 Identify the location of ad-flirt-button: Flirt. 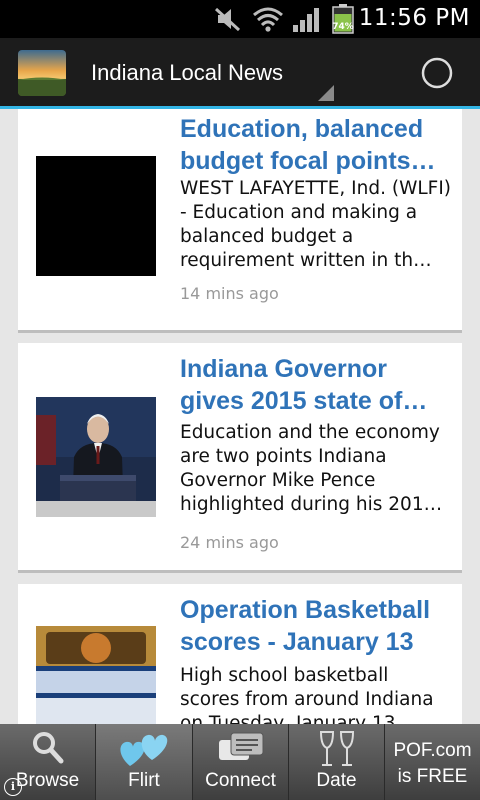
(144, 762).